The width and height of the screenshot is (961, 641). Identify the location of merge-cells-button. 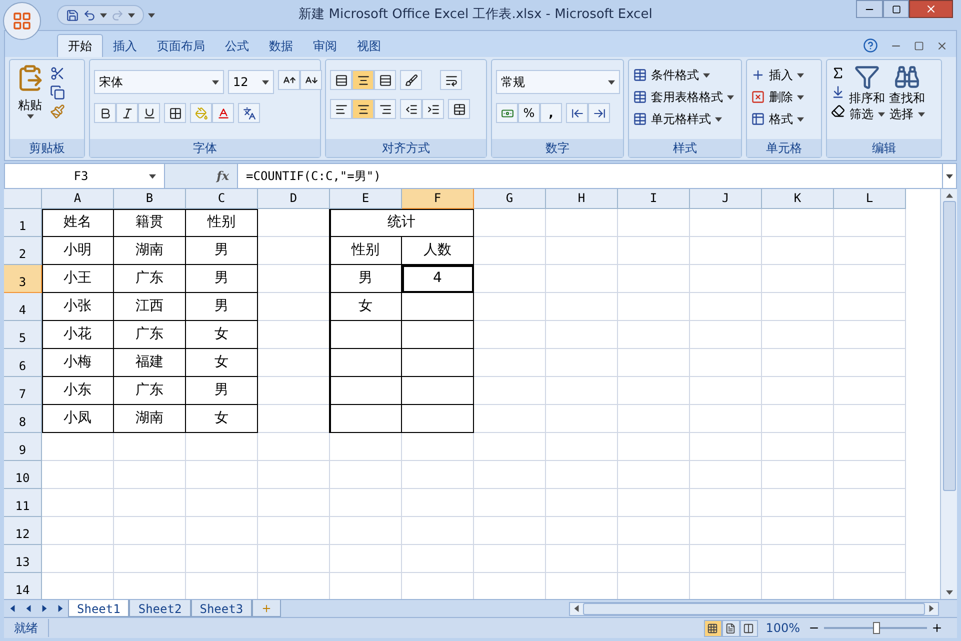
(459, 109).